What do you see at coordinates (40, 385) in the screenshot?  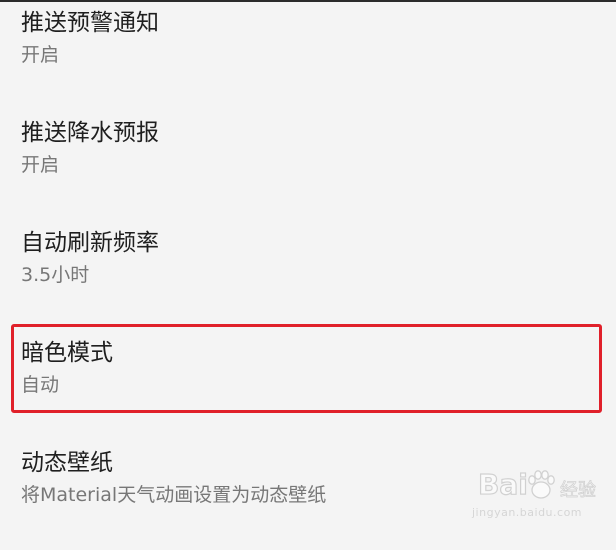 I see `setting-summary: 自动` at bounding box center [40, 385].